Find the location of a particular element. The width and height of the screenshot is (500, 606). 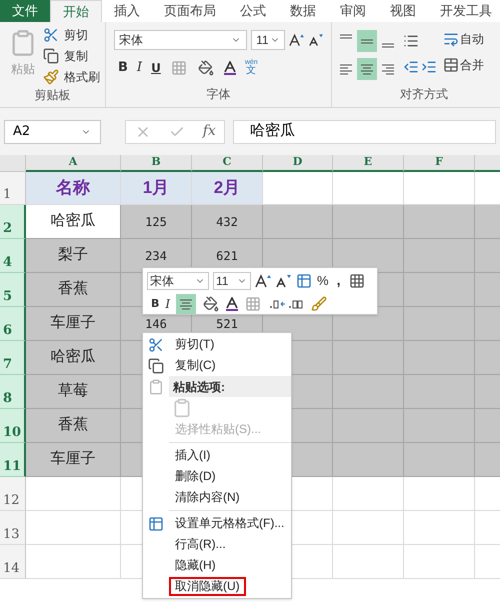

row-header: 13 is located at coordinates (13, 528).